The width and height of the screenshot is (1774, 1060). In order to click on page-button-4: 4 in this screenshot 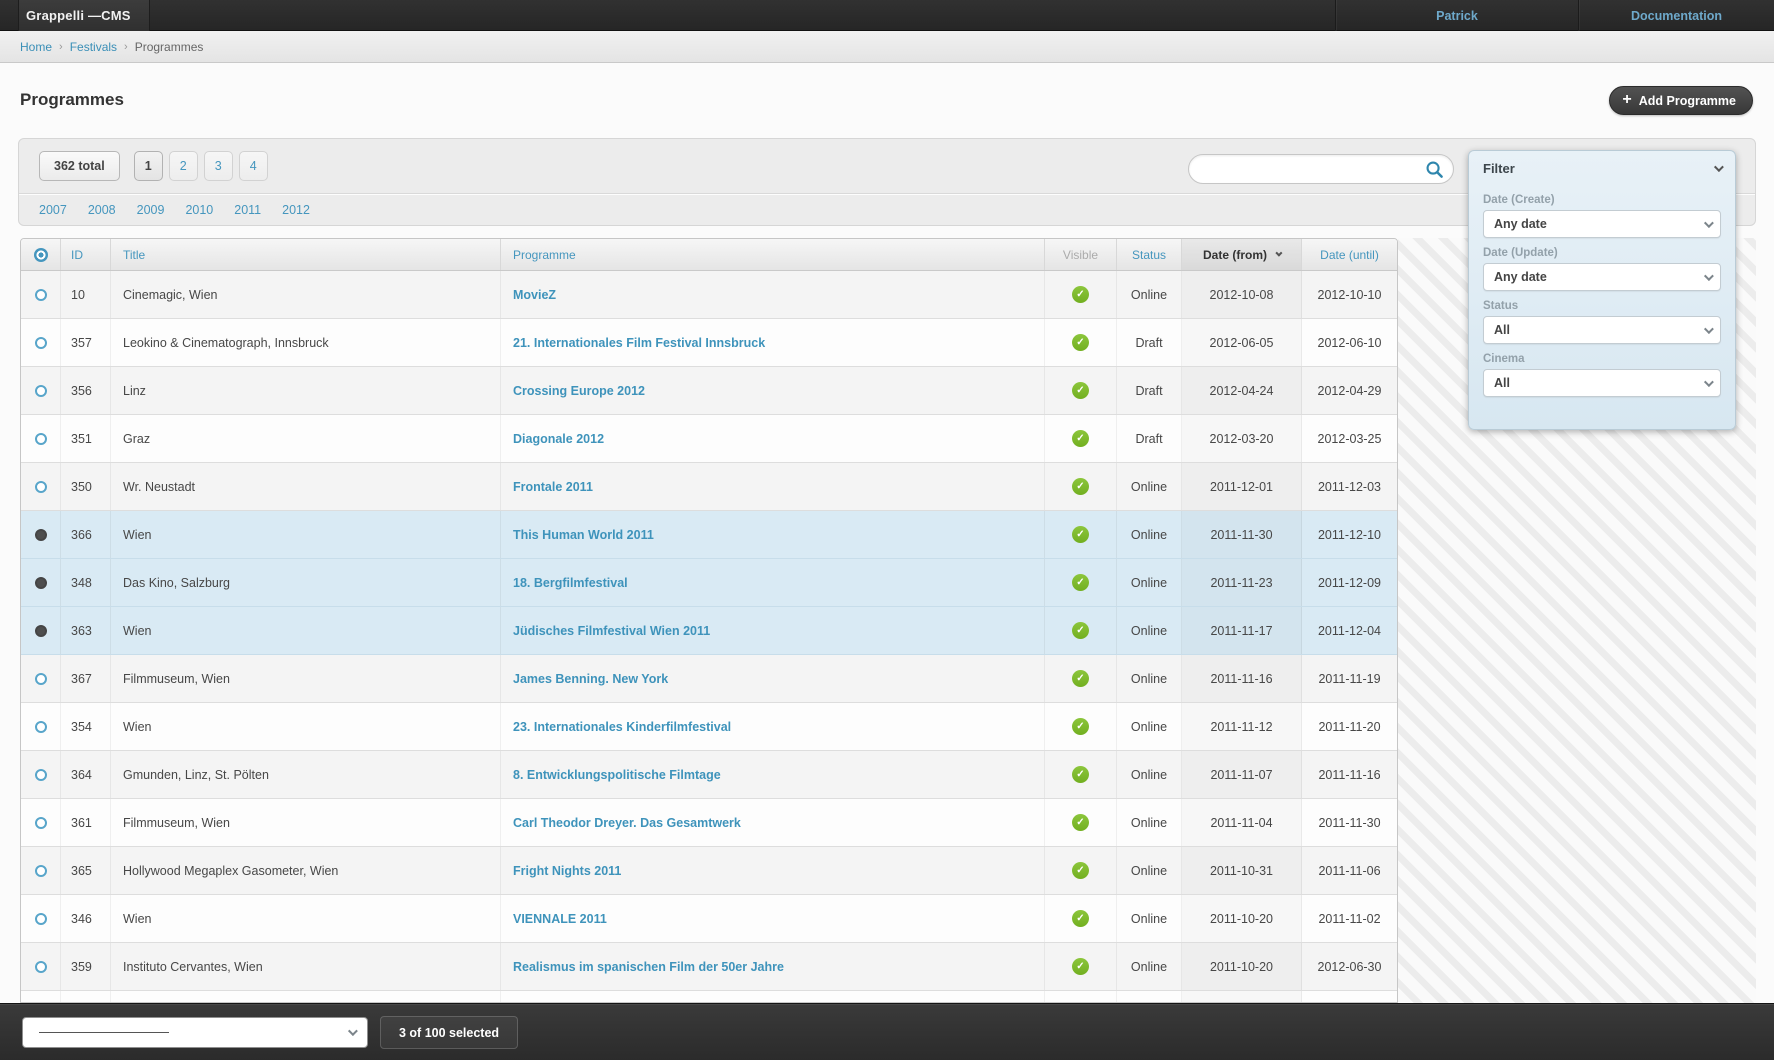, I will do `click(253, 166)`.